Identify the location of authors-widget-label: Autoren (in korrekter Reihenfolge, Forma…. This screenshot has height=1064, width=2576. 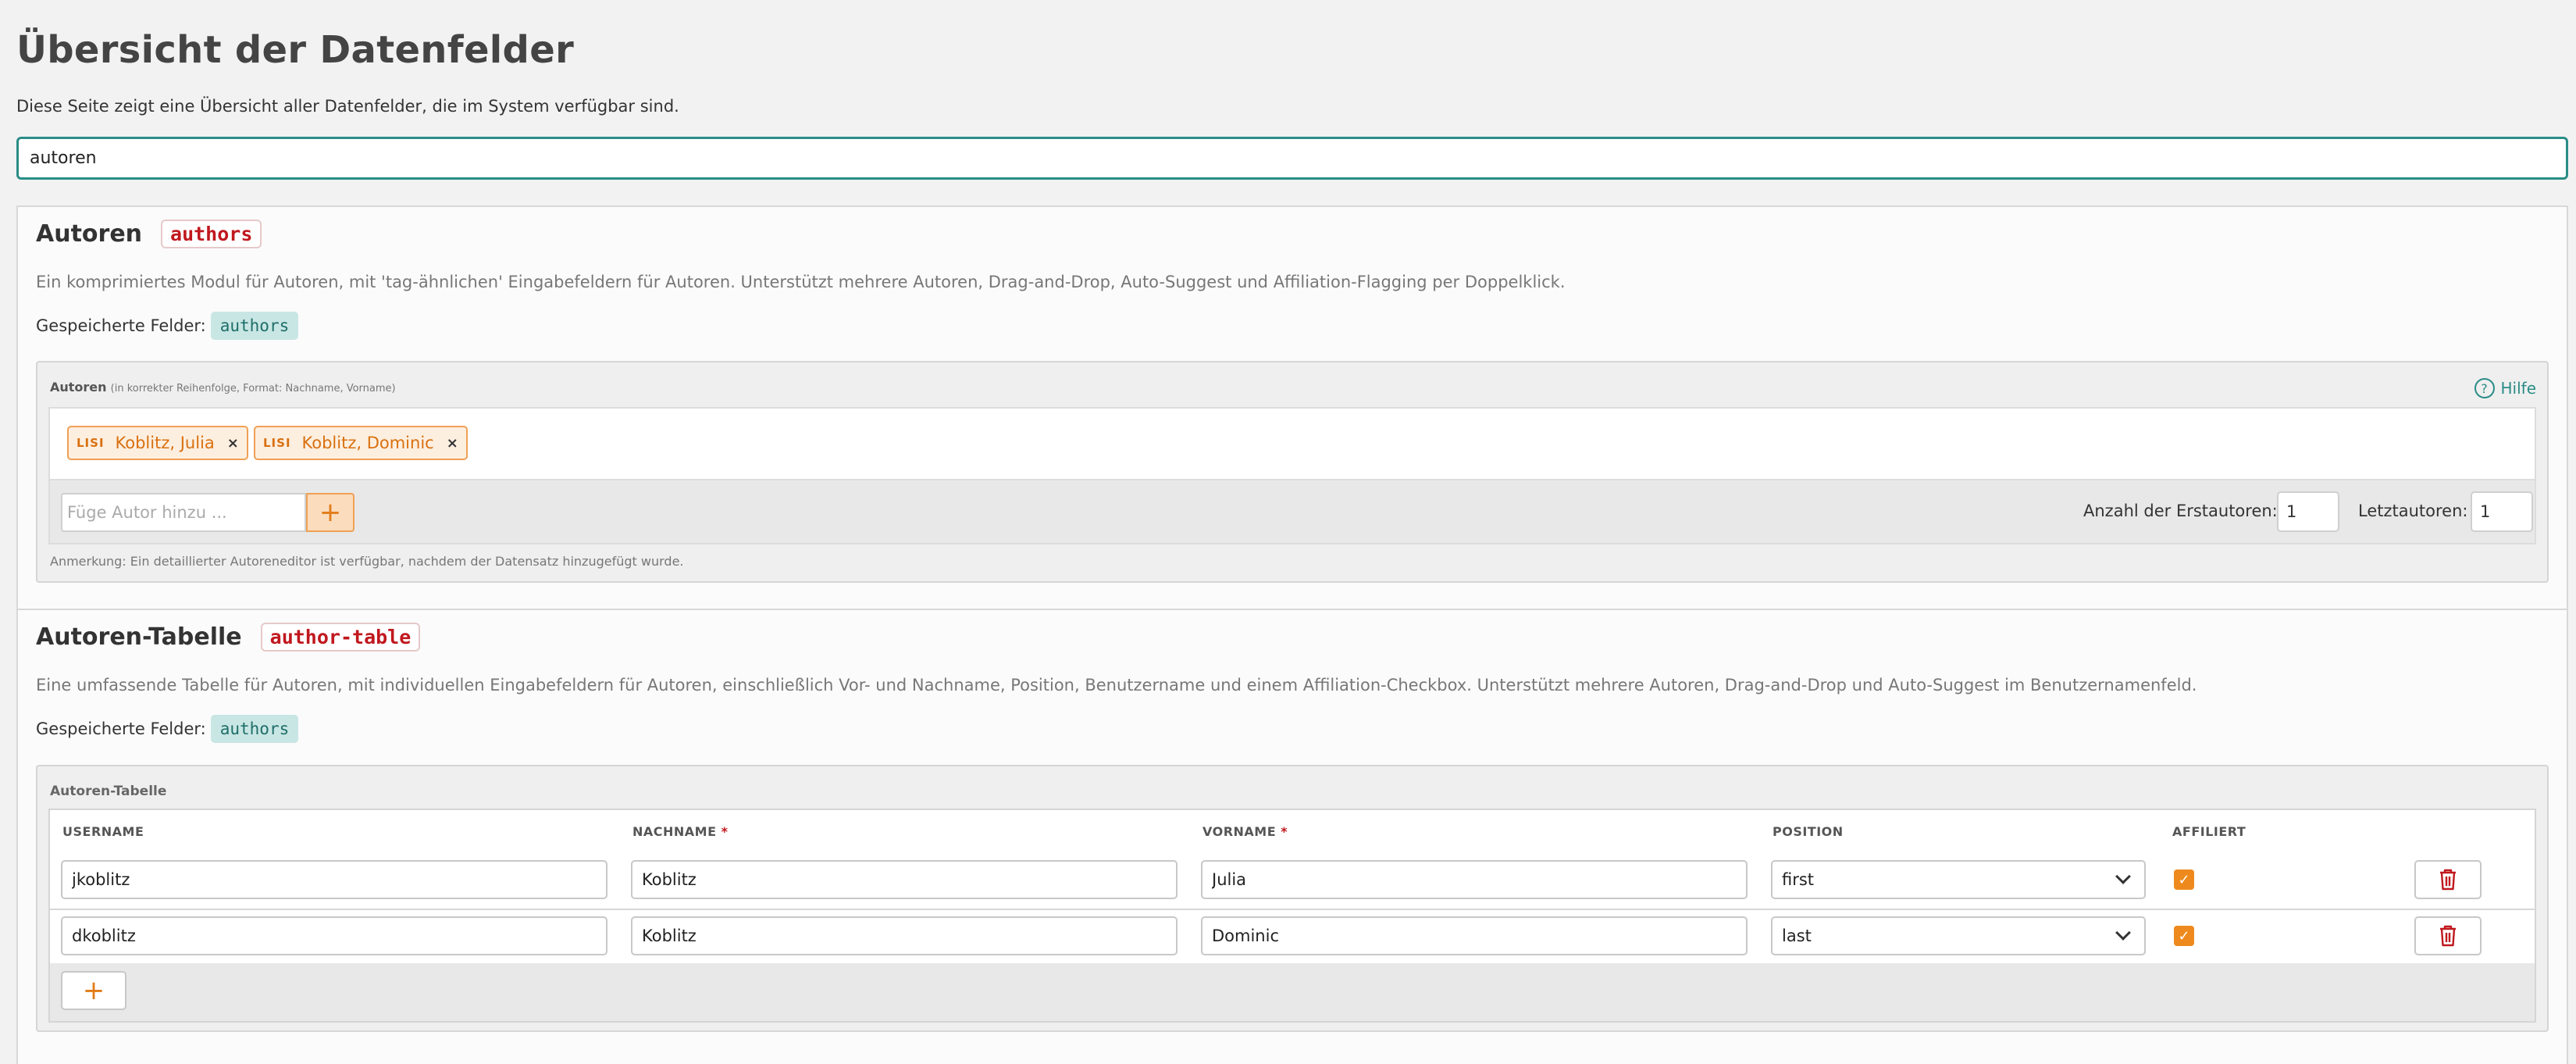
(223, 387).